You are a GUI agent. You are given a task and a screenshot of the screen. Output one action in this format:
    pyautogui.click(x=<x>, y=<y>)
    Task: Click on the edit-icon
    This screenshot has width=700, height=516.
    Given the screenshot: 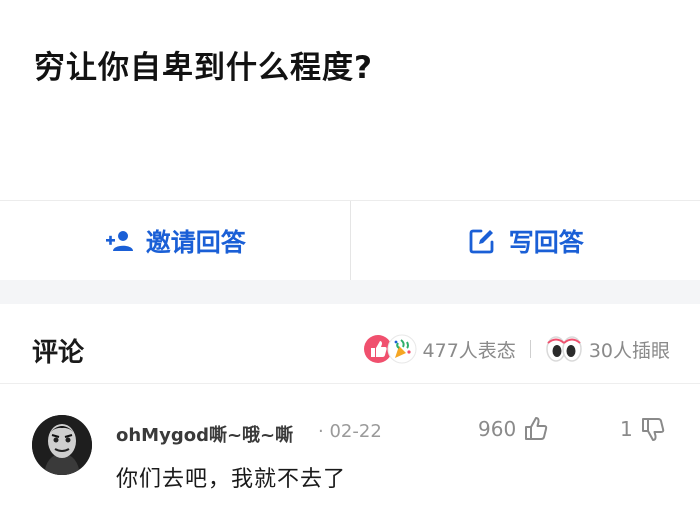 What is the action you would take?
    pyautogui.click(x=481, y=241)
    